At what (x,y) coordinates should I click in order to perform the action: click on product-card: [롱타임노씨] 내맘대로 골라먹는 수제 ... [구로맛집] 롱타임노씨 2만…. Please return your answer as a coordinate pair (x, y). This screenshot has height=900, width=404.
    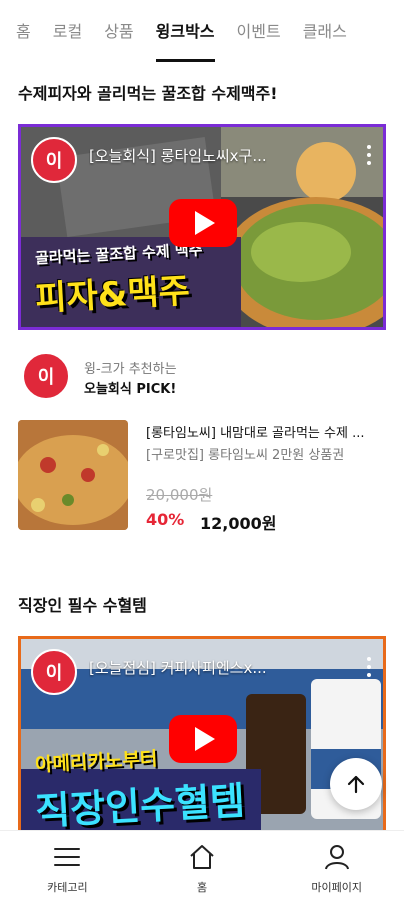
    Looking at the image, I should click on (203, 476).